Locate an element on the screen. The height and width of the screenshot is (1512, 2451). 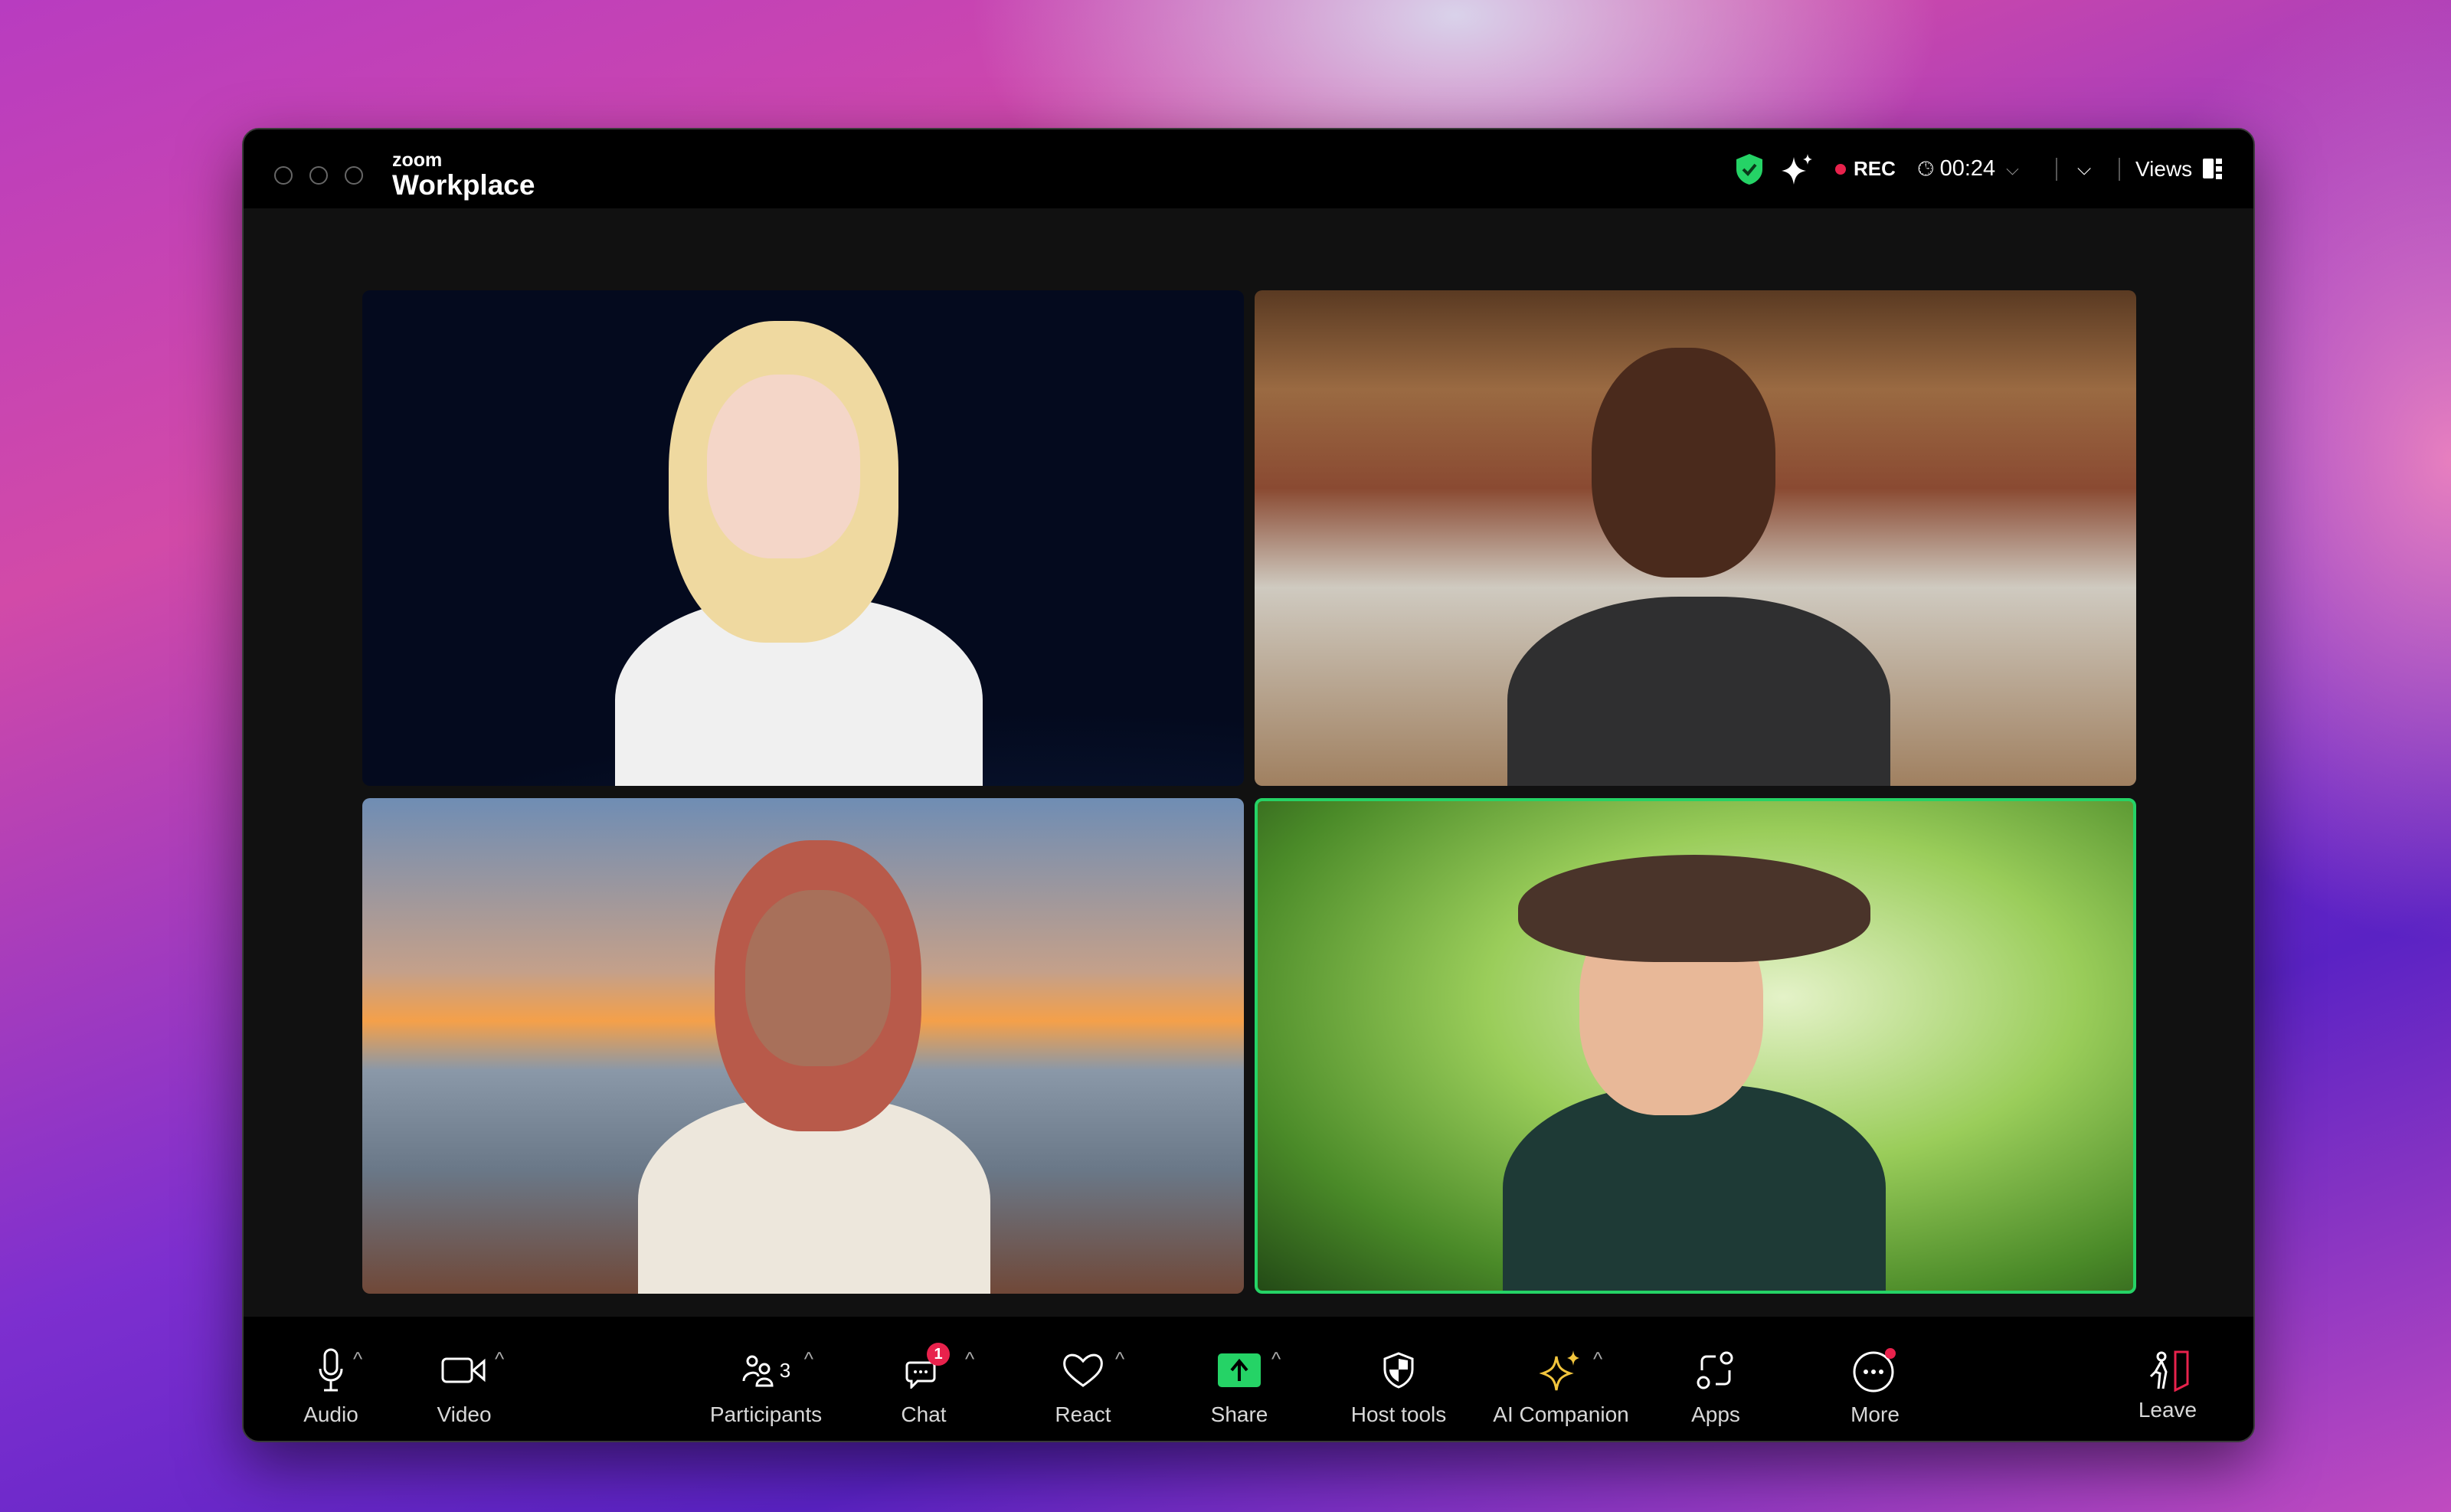
options-chevron-button: ⌵ is located at coordinates (2084, 168).